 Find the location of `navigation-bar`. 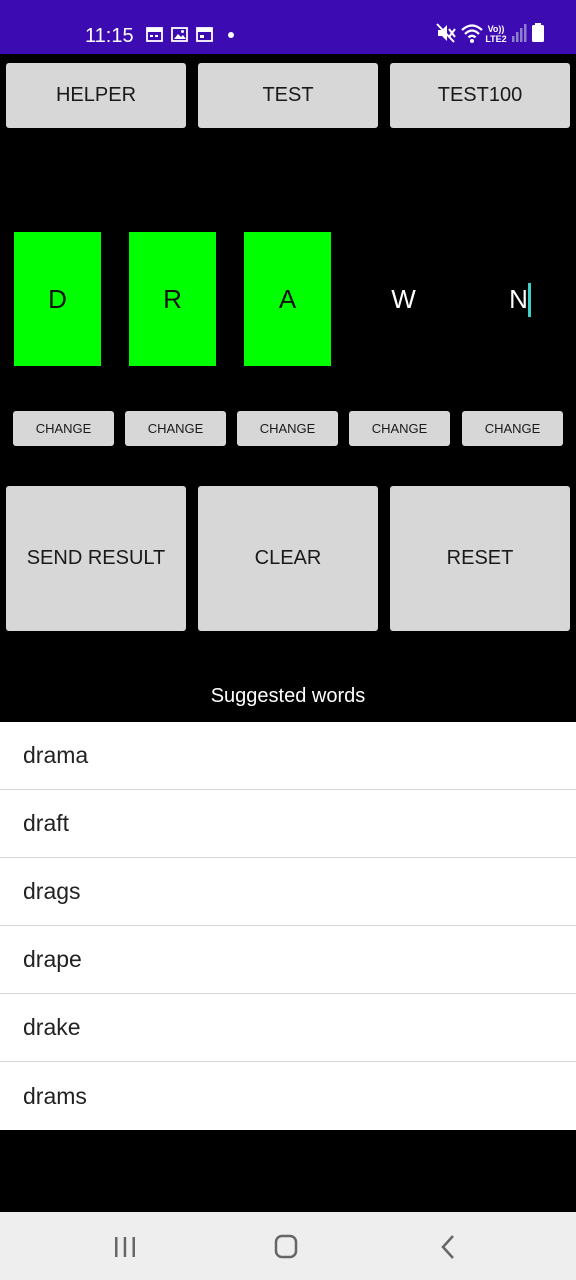

navigation-bar is located at coordinates (288, 1246).